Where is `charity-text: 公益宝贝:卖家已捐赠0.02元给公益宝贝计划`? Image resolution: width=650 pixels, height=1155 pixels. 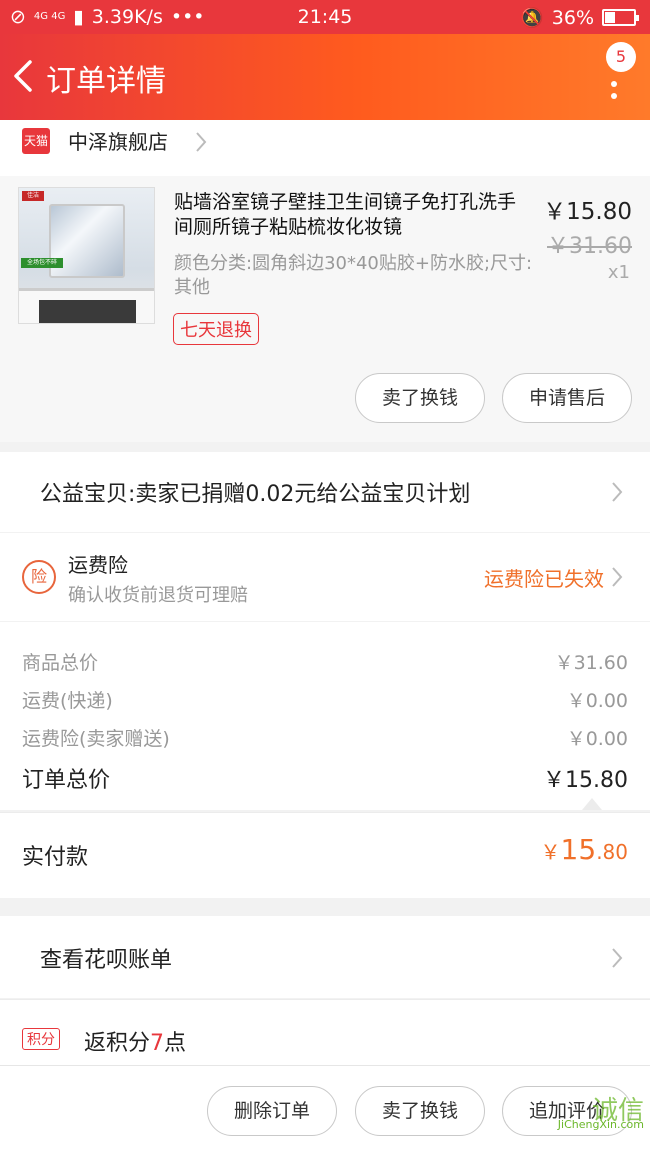 charity-text: 公益宝贝:卖家已捐赠0.02元给公益宝贝计划 is located at coordinates (255, 494).